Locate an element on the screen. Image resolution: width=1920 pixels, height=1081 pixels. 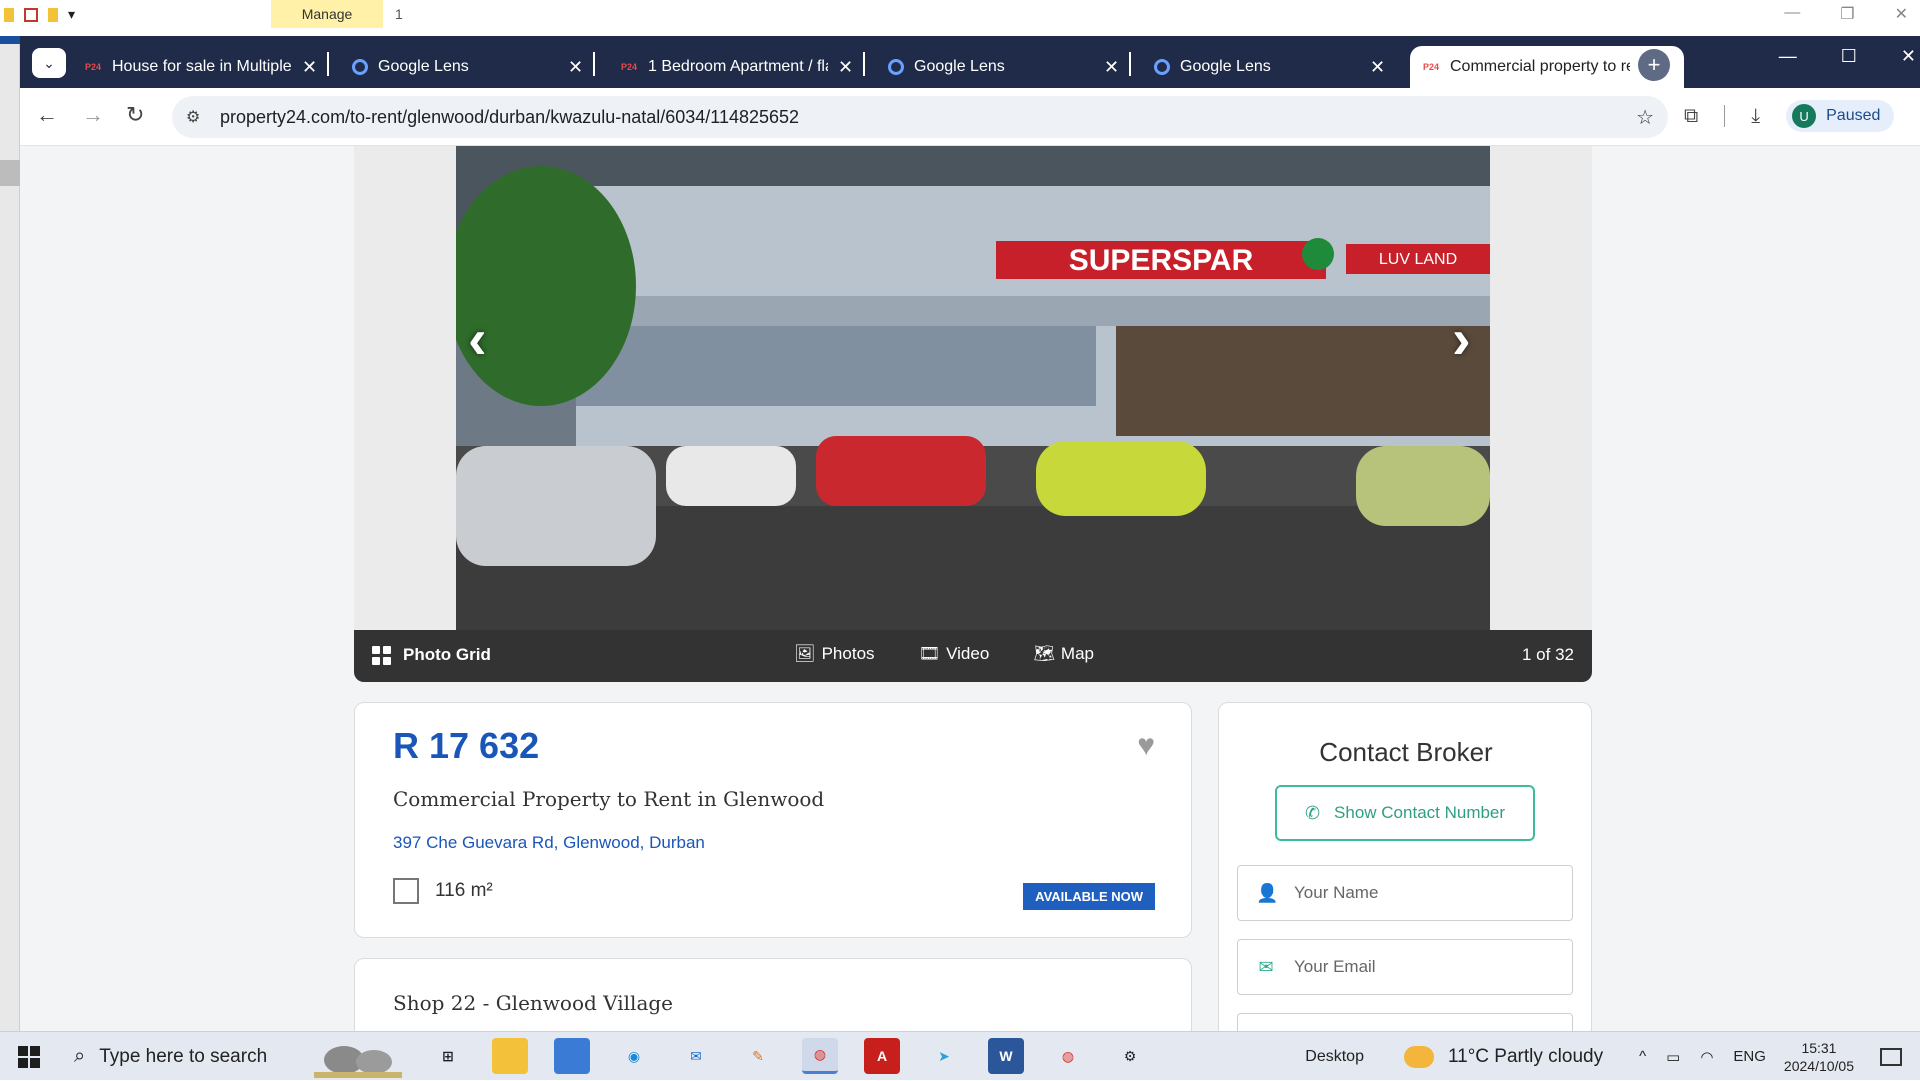
bookmark-star-icon: ☆ is located at coordinates (1645, 117).